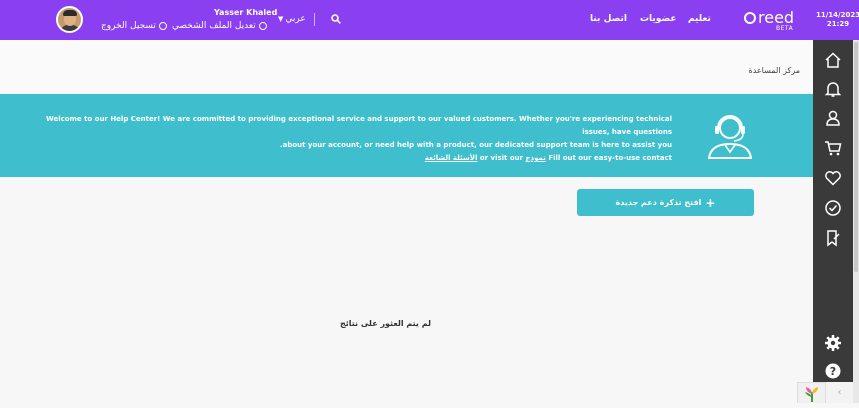  I want to click on language-selector: ▼ عربي, so click(292, 19).